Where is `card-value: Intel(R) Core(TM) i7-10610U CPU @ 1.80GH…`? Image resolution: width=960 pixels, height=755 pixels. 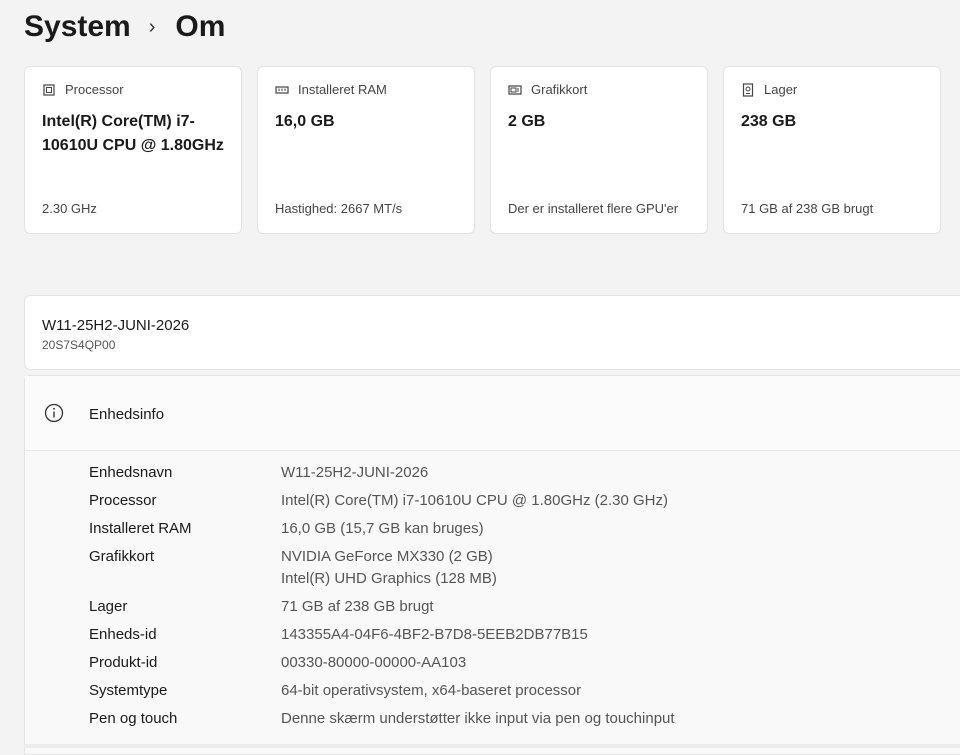
card-value: Intel(R) Core(TM) i7-10610U CPU @ 1.80GH… is located at coordinates (133, 133).